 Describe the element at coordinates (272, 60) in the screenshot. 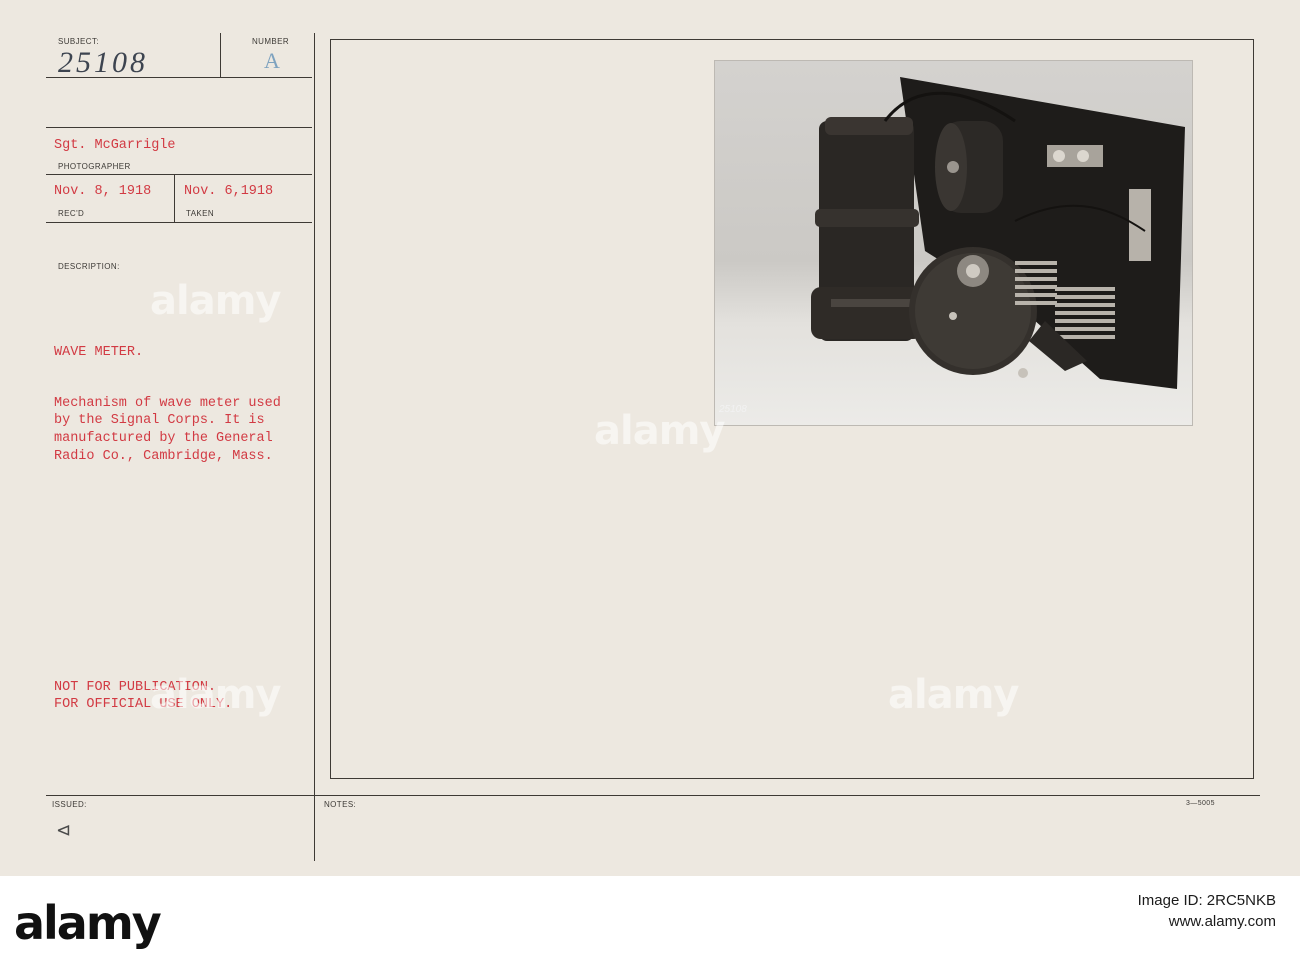

I see `number-stamp: A` at that location.